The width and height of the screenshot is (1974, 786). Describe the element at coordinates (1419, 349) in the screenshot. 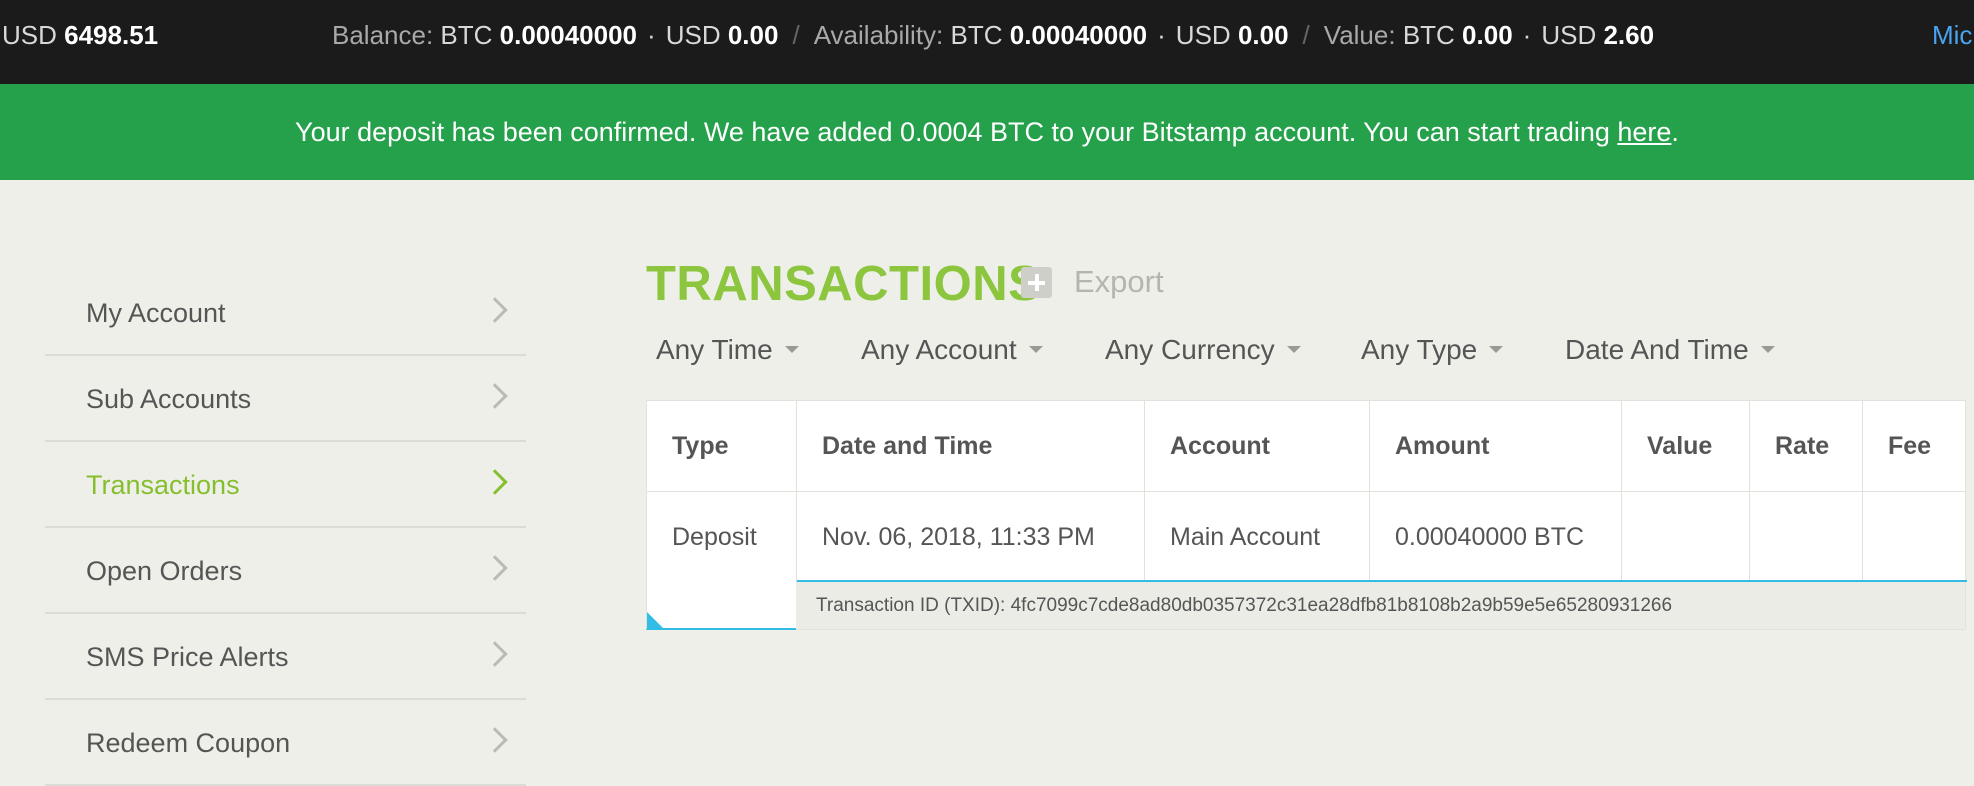

I see `filter-label: Any Type` at that location.